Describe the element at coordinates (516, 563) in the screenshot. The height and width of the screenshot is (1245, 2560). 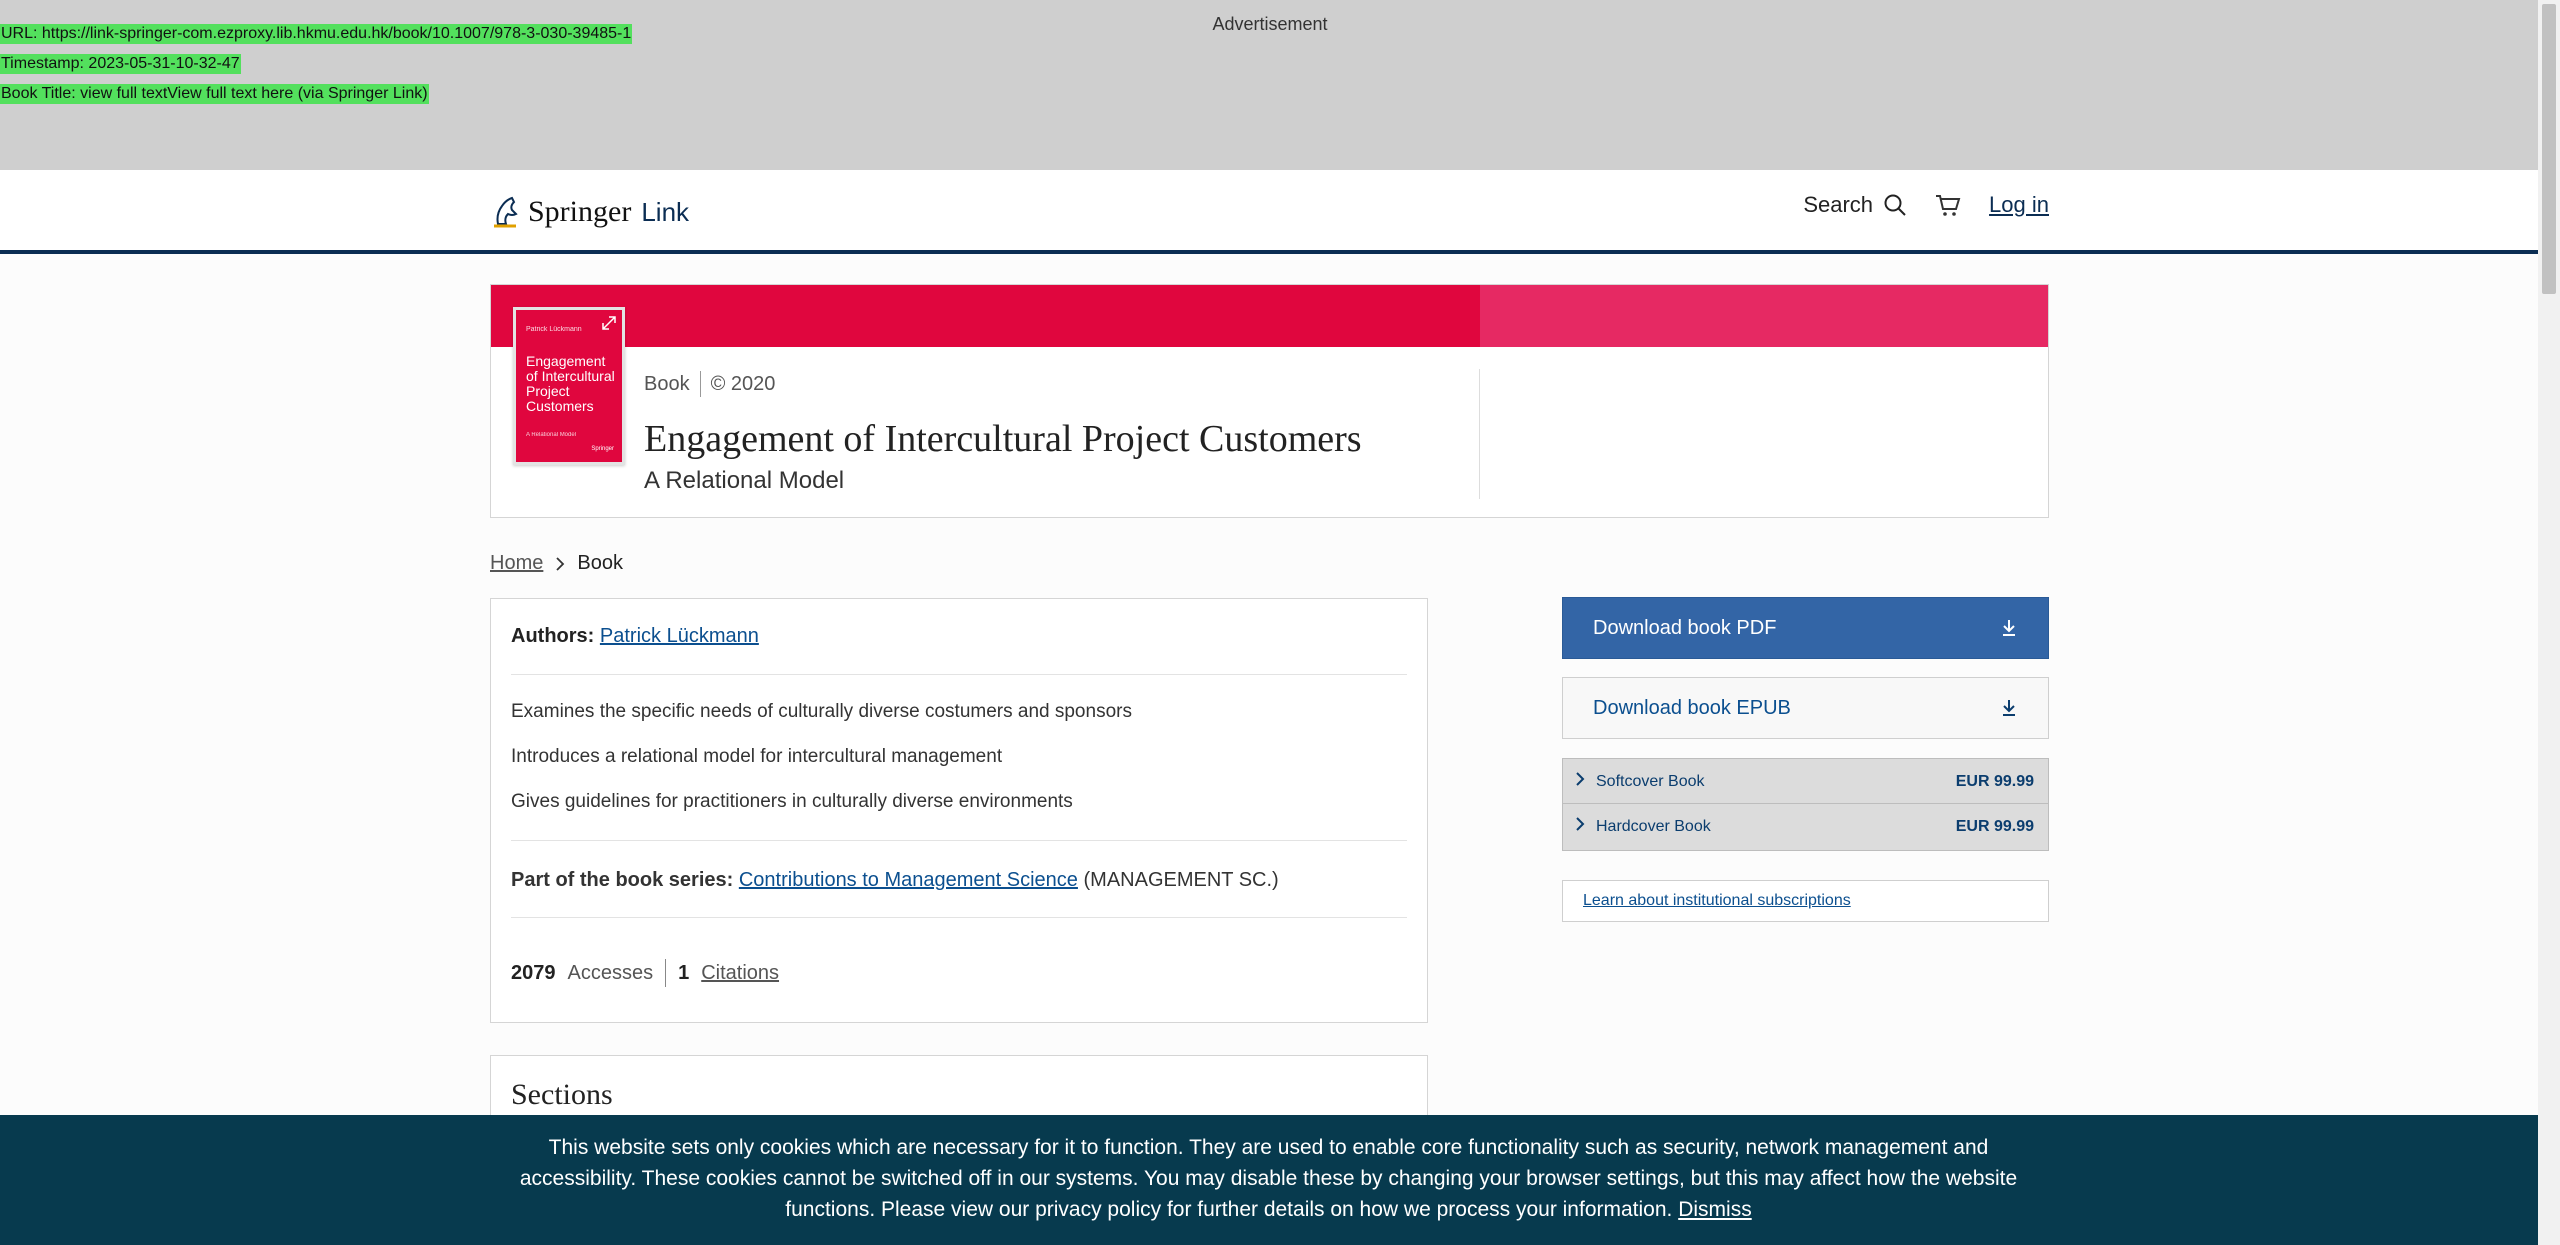
I see `breadcrumb-home: Home` at that location.